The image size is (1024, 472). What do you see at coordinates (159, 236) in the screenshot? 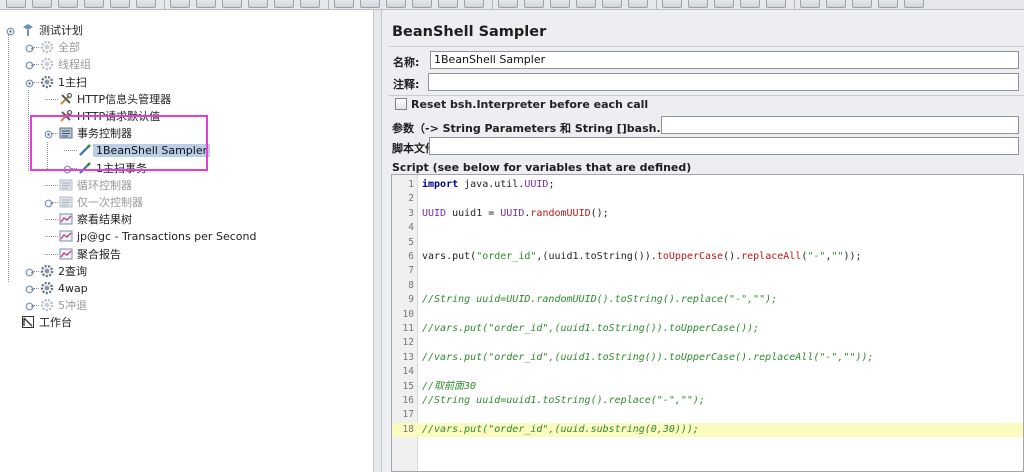
I see `tree-node: jp@gc - Transactions per Second` at bounding box center [159, 236].